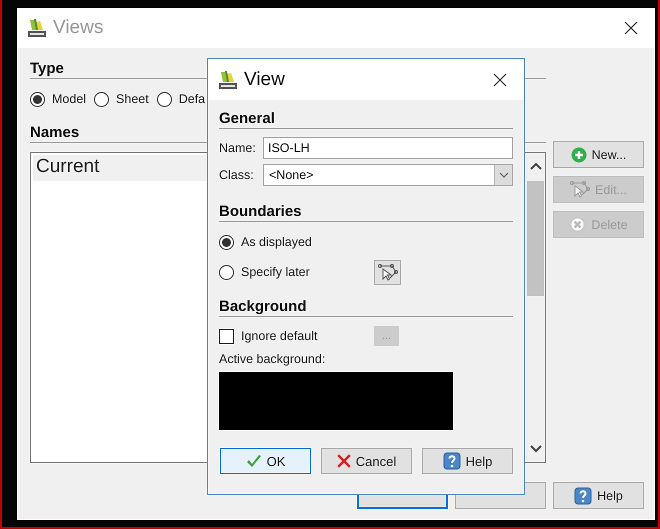 Image resolution: width=660 pixels, height=529 pixels. I want to click on chevron-down-icon, so click(503, 175).